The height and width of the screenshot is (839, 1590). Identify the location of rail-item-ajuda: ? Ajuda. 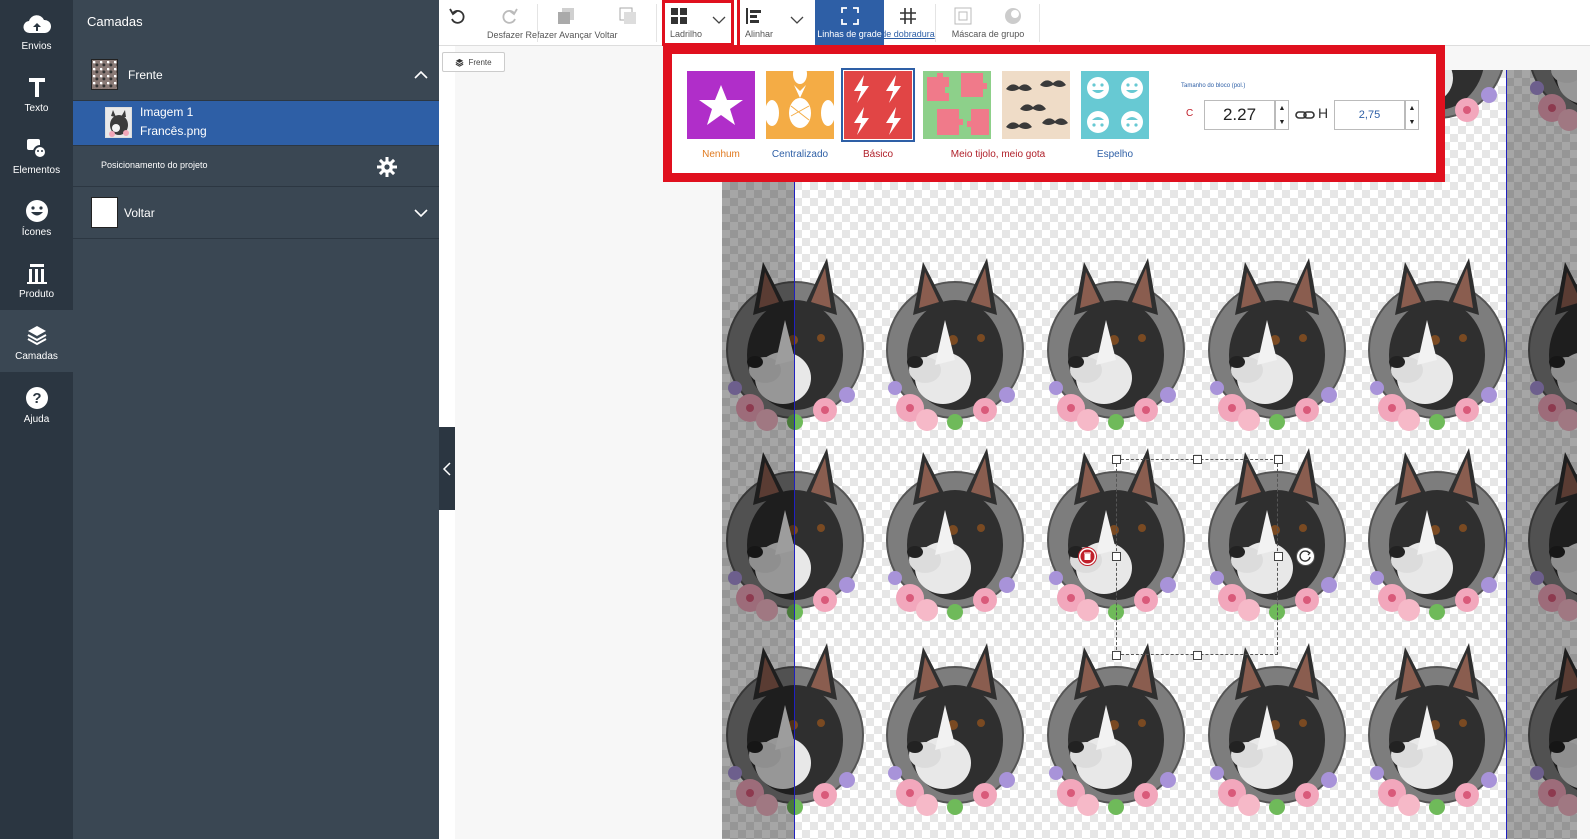
(36, 404).